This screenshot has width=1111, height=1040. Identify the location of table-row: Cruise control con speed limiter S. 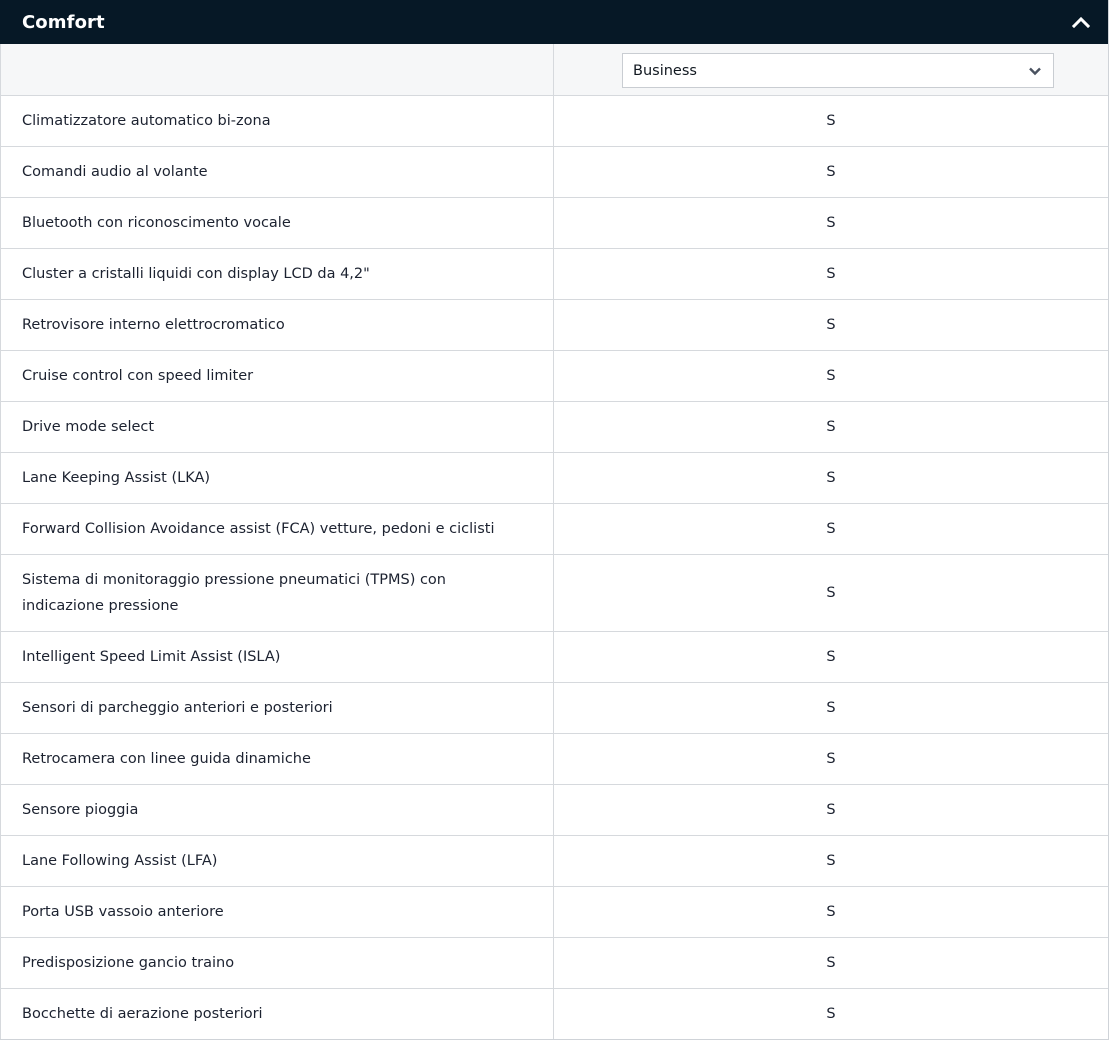
(554, 376).